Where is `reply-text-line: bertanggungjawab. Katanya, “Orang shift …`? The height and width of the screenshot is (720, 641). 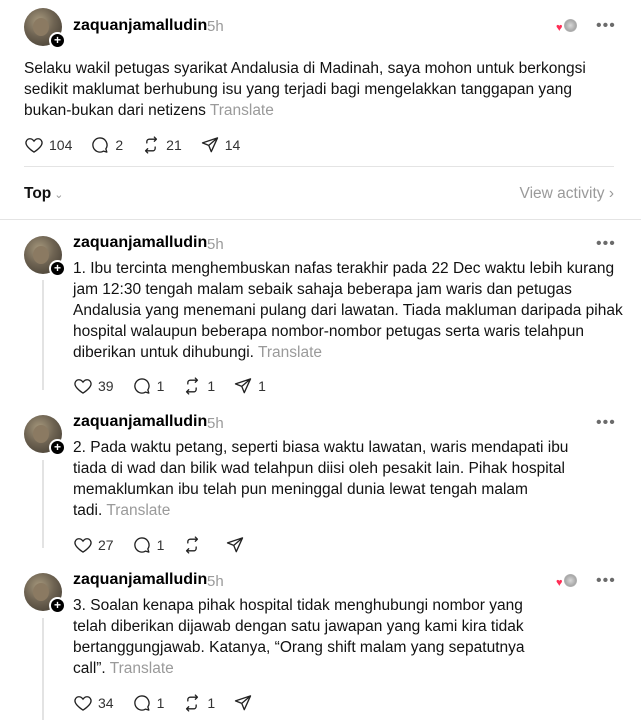
reply-text-line: bertanggungjawab. Katanya, “Orang shift … is located at coordinates (299, 647).